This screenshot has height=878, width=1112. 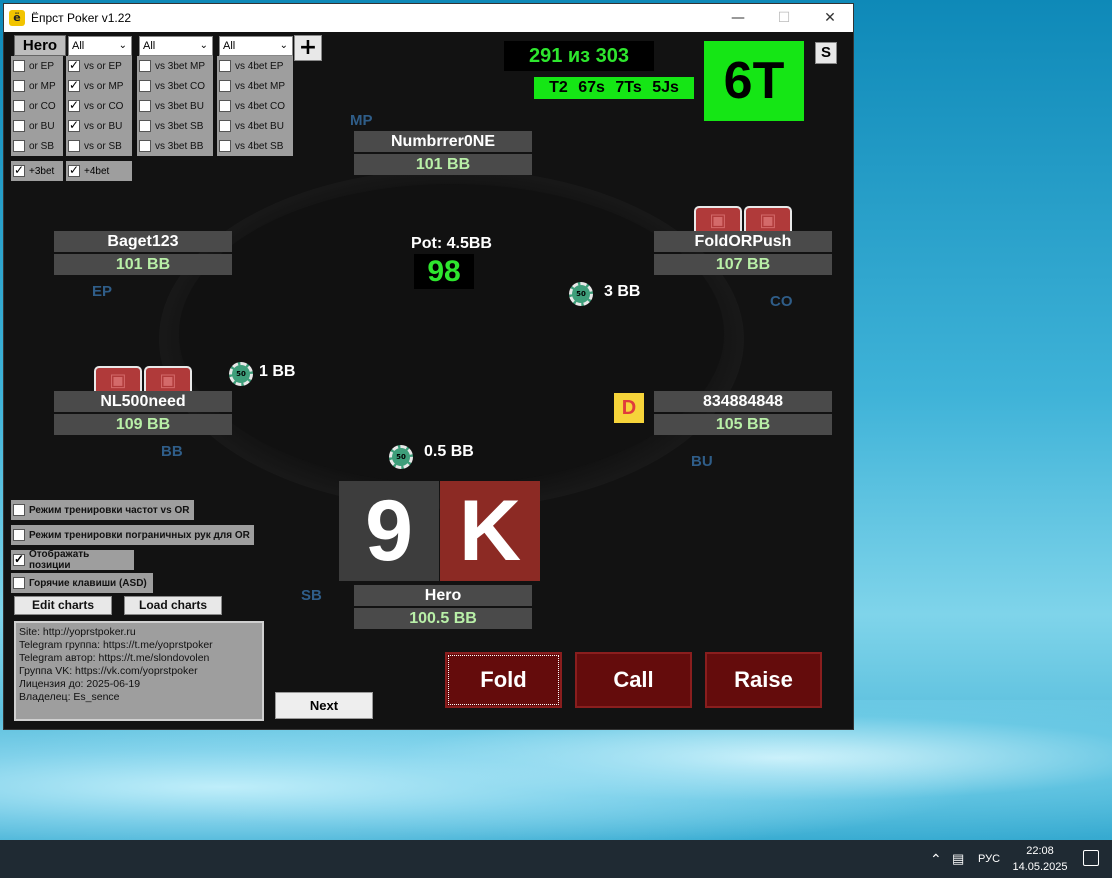 I want to click on title-bar: ё Ёпрст Poker v1.22 — ☐ ✕, so click(x=428, y=18).